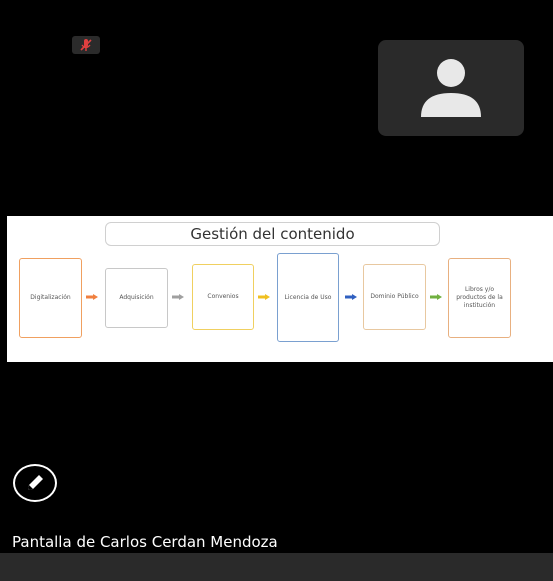 This screenshot has height=581, width=553. Describe the element at coordinates (276, 567) in the screenshot. I see `bottom-bar` at that location.